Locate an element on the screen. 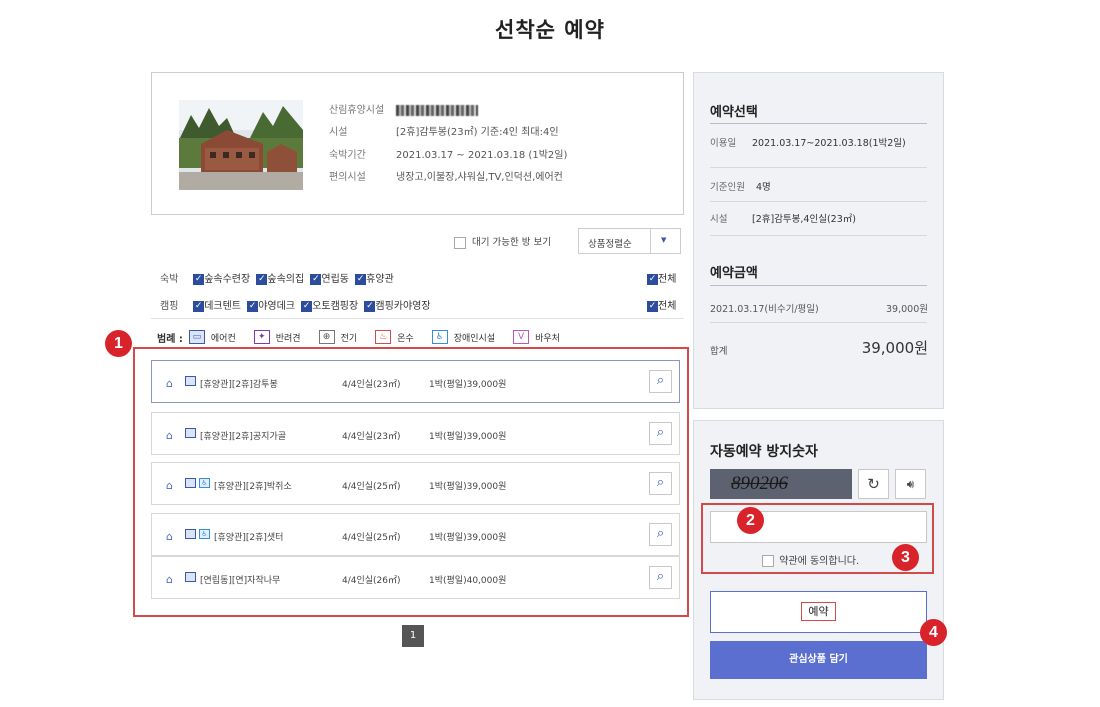 The width and height of the screenshot is (1100, 707). facility-photo is located at coordinates (241, 145).